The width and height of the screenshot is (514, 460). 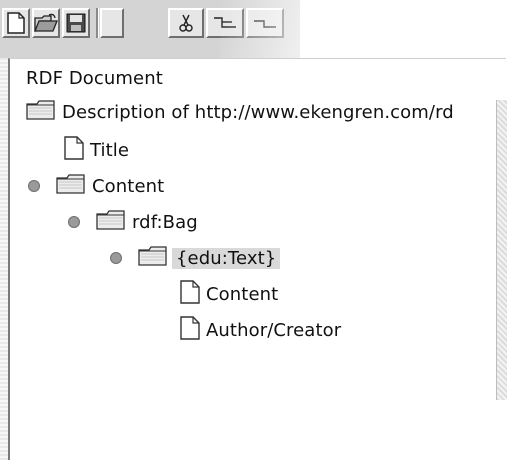 I want to click on scissors-icon, so click(x=186, y=23).